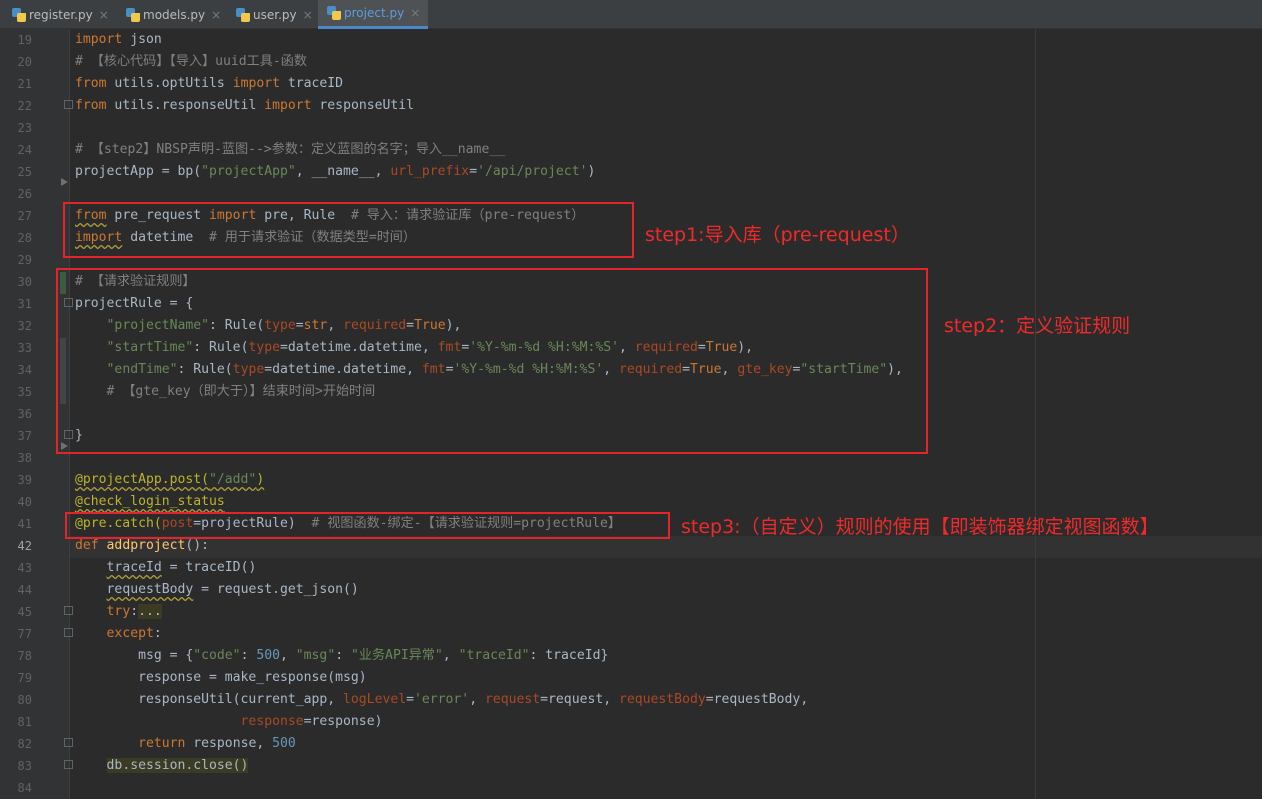 This screenshot has width=1262, height=799. What do you see at coordinates (16, 260) in the screenshot?
I see `line-number: 29` at bounding box center [16, 260].